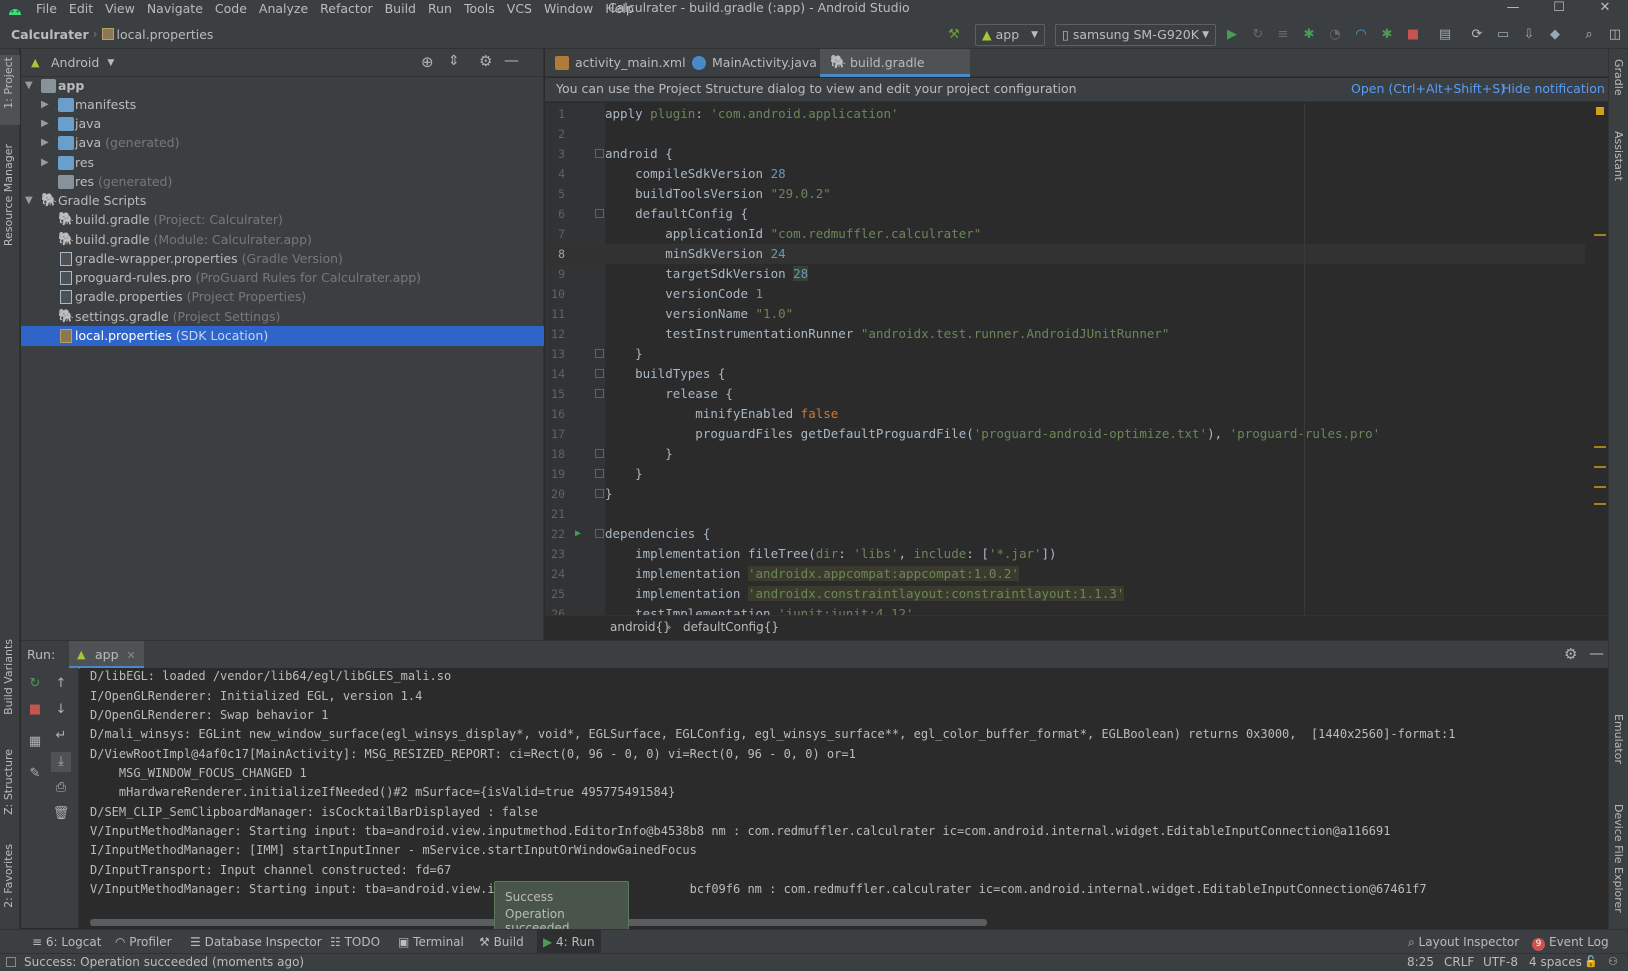 The image size is (1628, 971). What do you see at coordinates (75, 62) in the screenshot?
I see `project-view-select: Android` at bounding box center [75, 62].